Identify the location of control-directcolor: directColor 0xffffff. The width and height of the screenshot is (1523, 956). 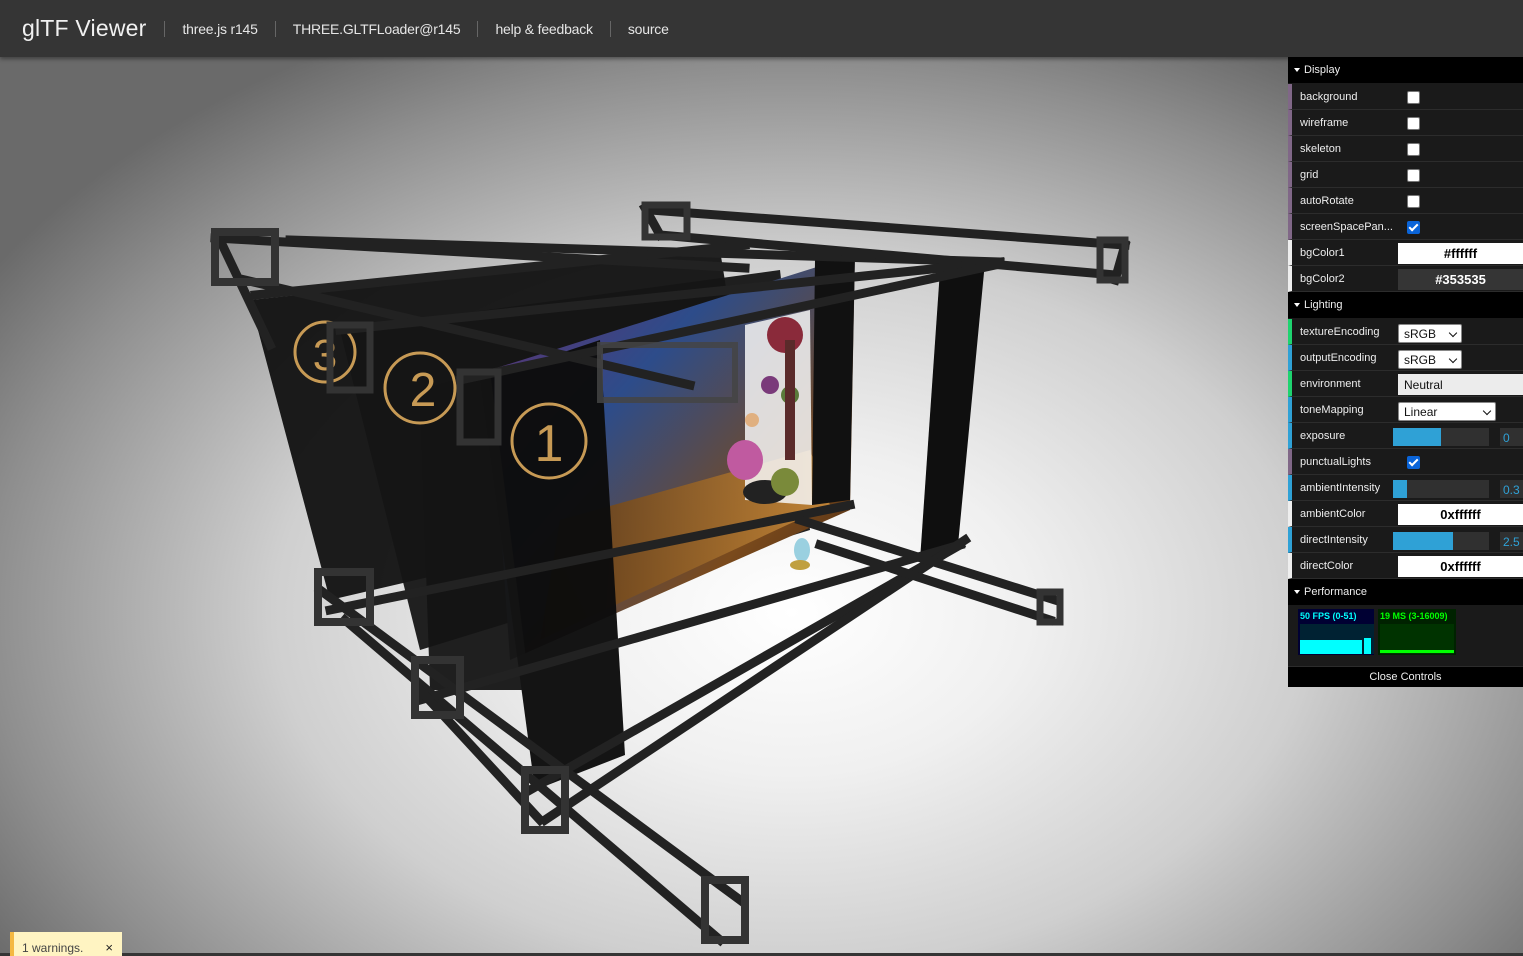
(1405, 566).